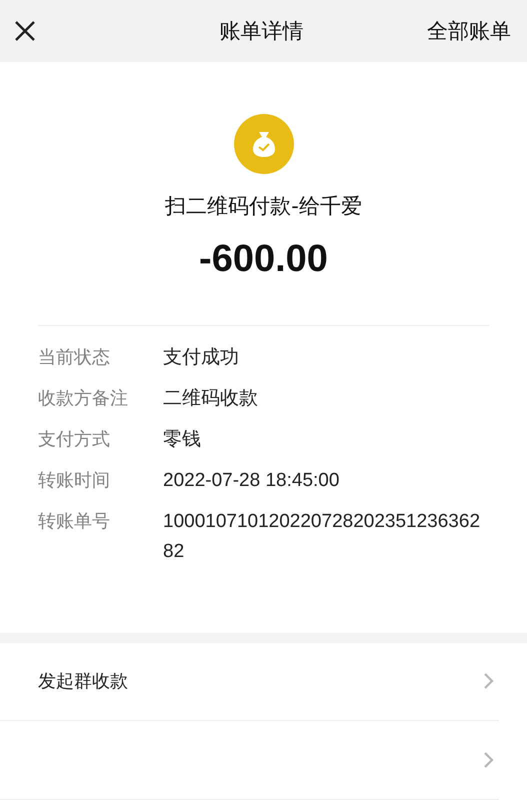 The width and height of the screenshot is (527, 800). What do you see at coordinates (262, 31) in the screenshot?
I see `page-title: 账单详情` at bounding box center [262, 31].